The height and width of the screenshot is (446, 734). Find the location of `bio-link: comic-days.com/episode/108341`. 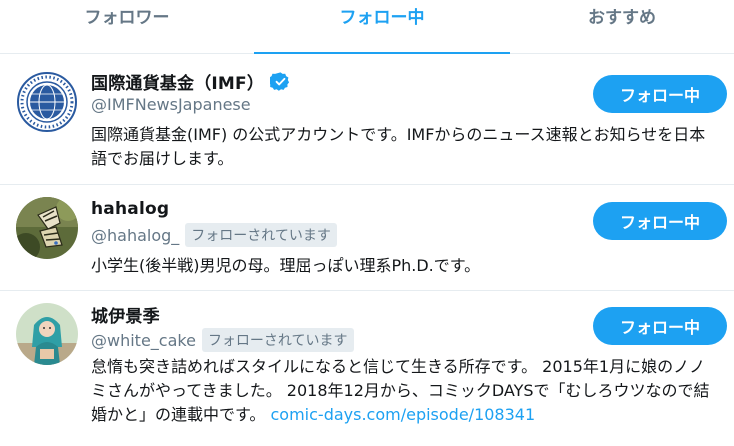

bio-link: comic-days.com/episode/108341 is located at coordinates (403, 414).